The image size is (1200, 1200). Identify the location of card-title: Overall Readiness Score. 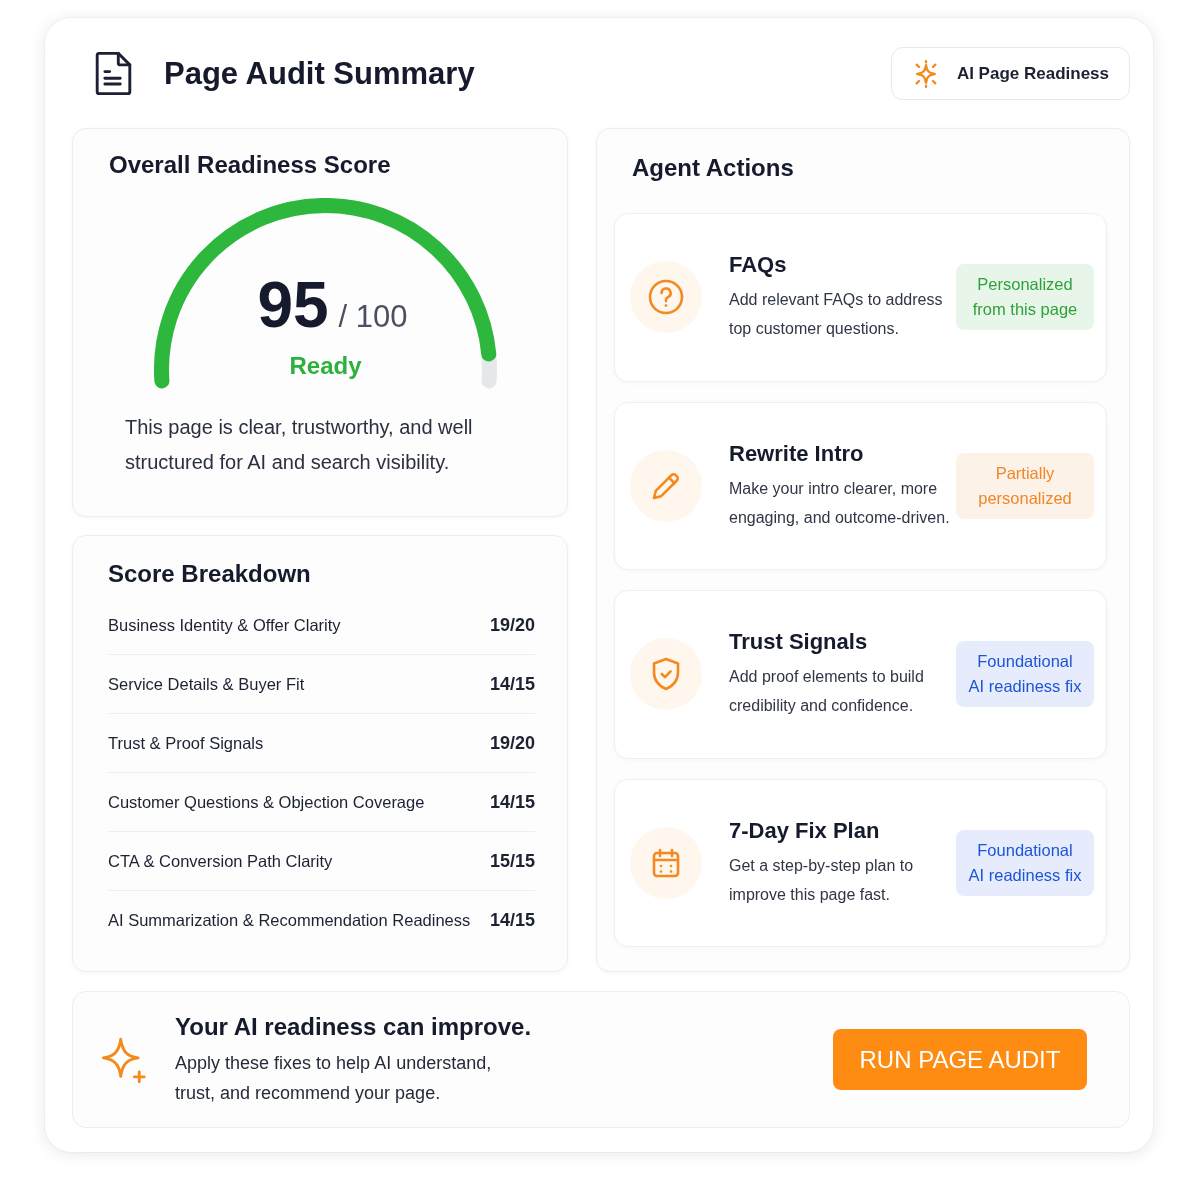
(250, 165).